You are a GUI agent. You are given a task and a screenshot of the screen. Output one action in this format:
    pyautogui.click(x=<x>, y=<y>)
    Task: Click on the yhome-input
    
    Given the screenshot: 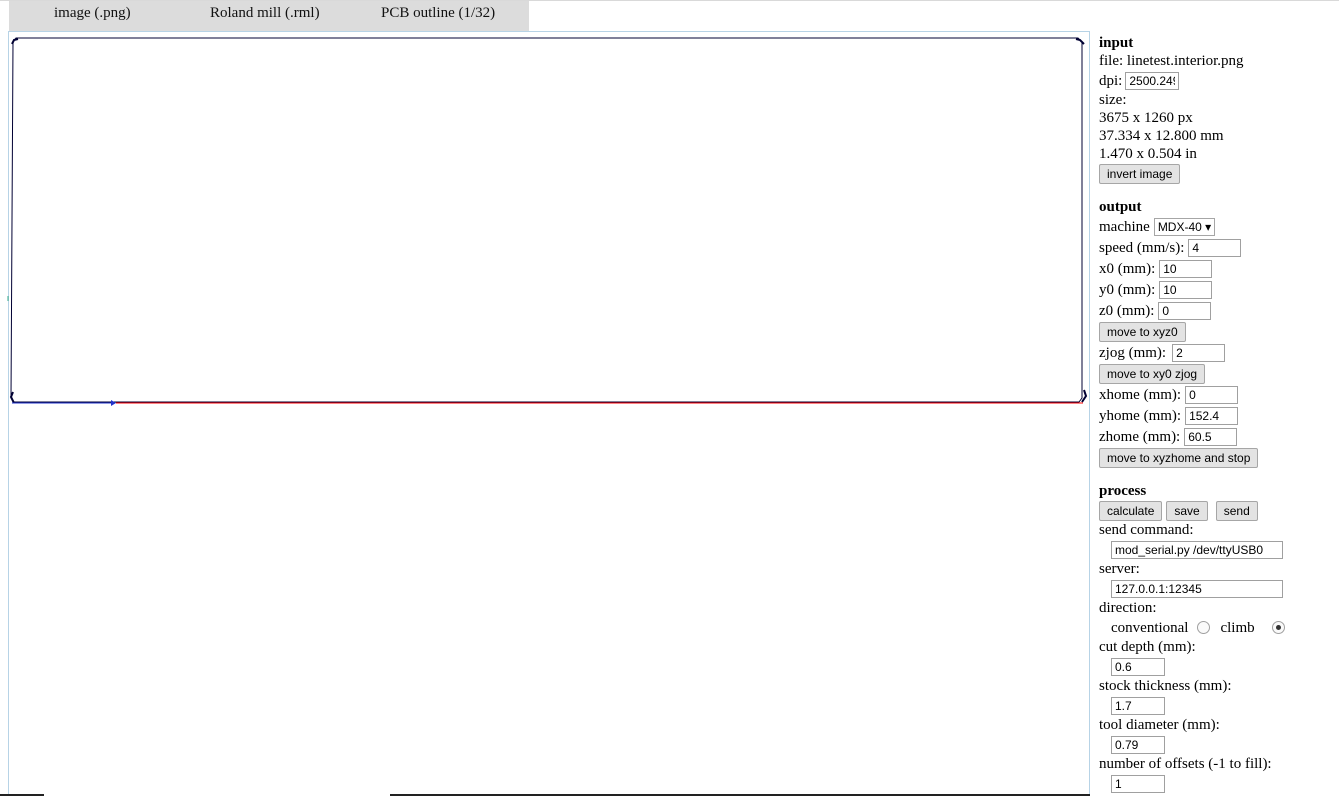 What is the action you would take?
    pyautogui.click(x=1212, y=415)
    